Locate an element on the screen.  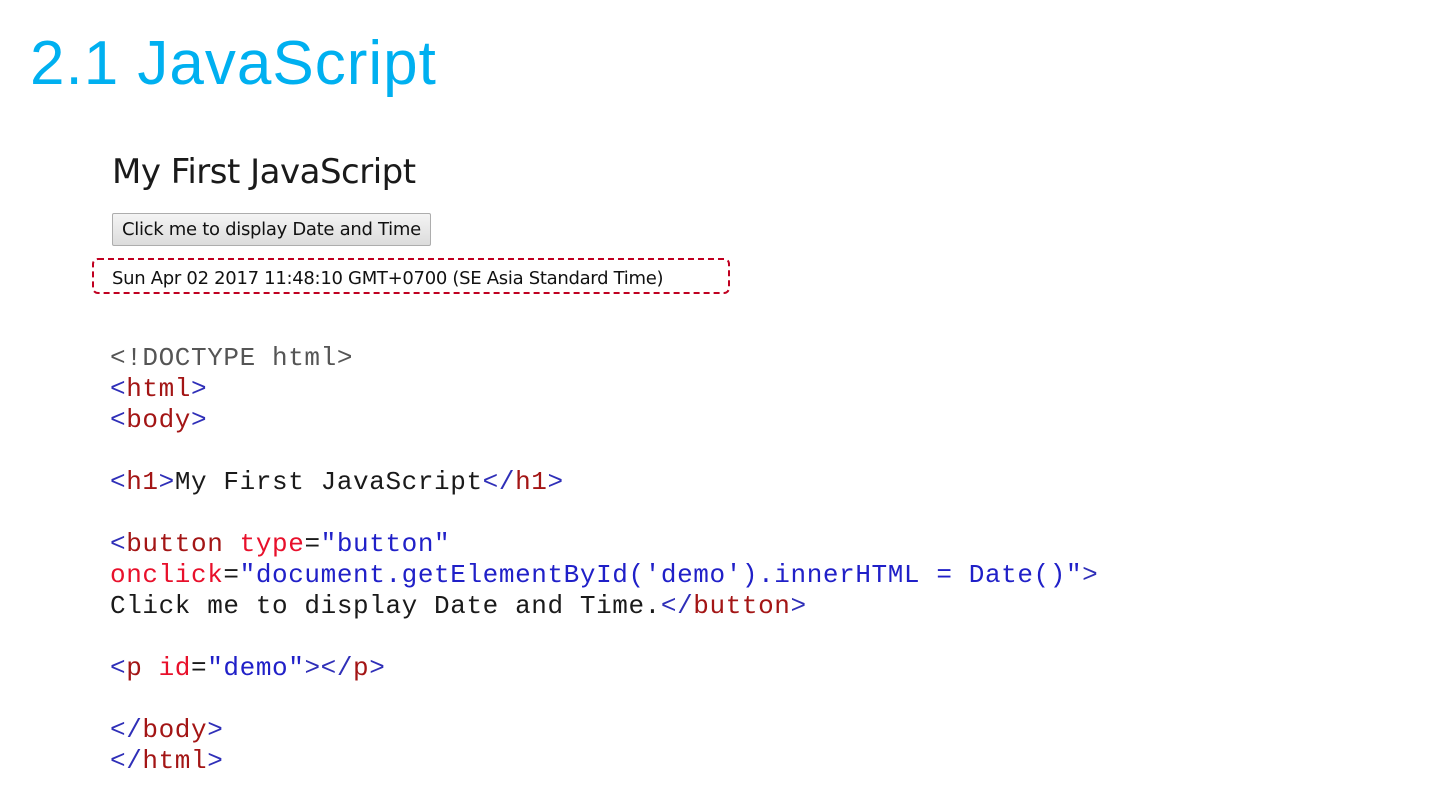
code-token-text: Click me to display Date and Time. is located at coordinates (385, 606).